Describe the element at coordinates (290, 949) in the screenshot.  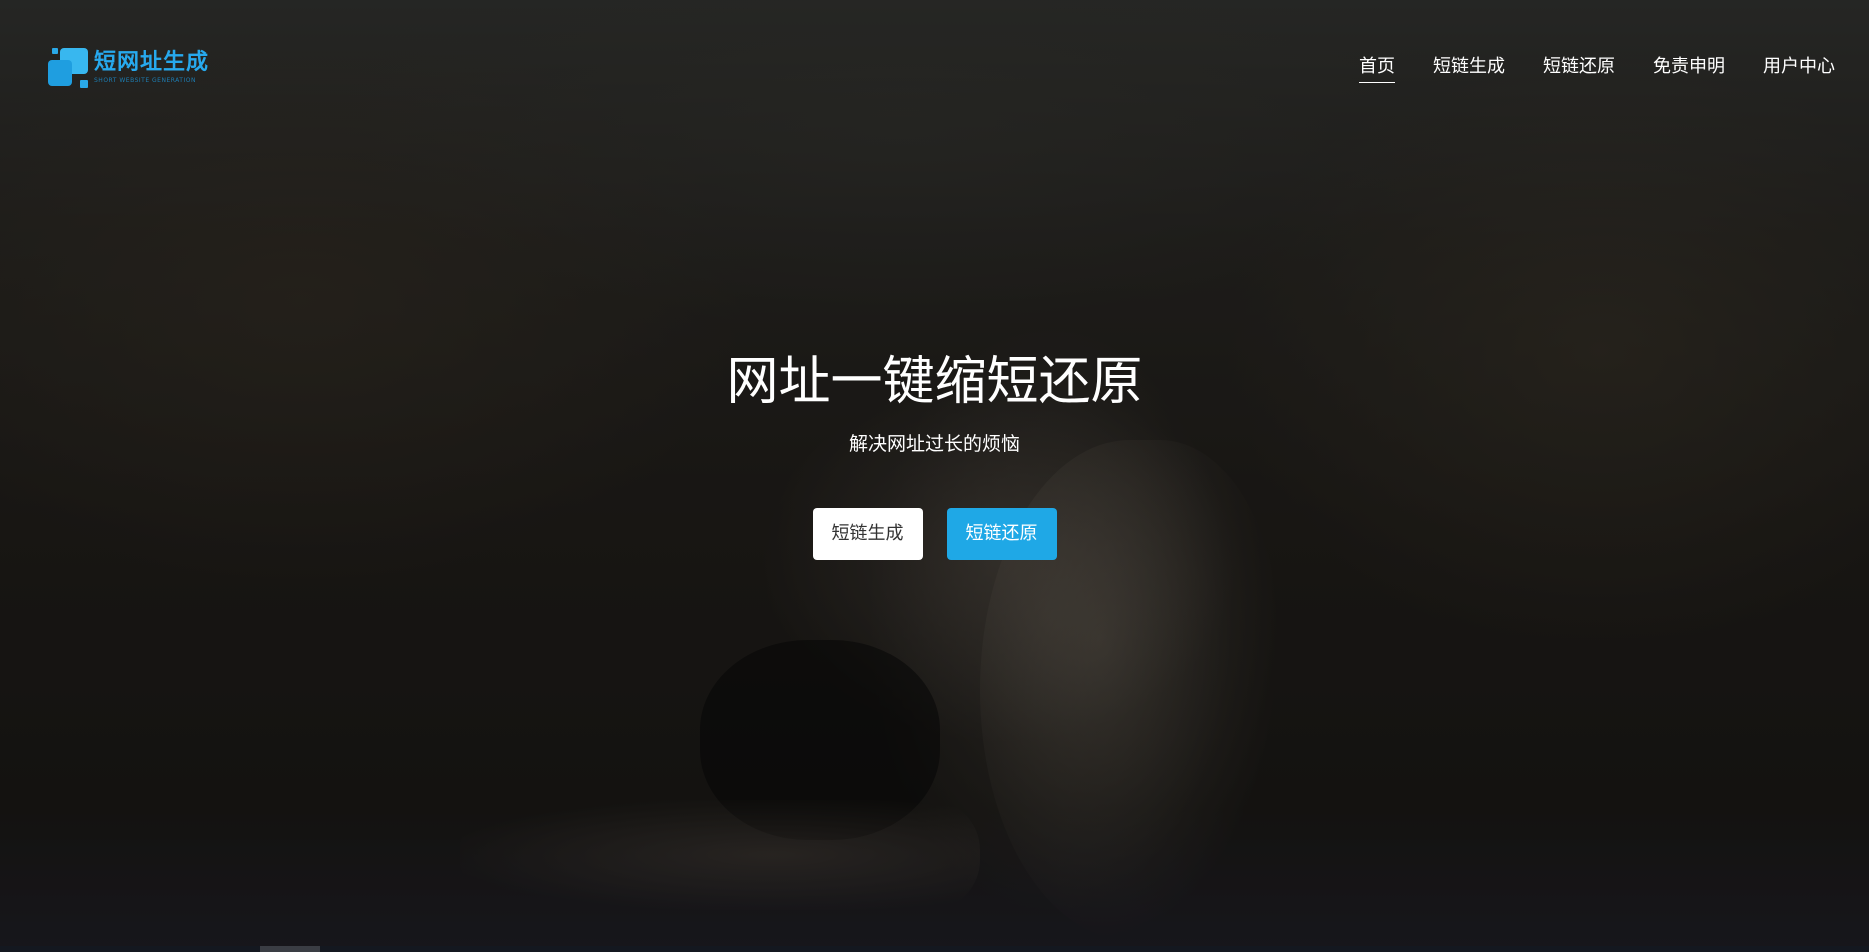
I see `bottom-bar-segment` at that location.